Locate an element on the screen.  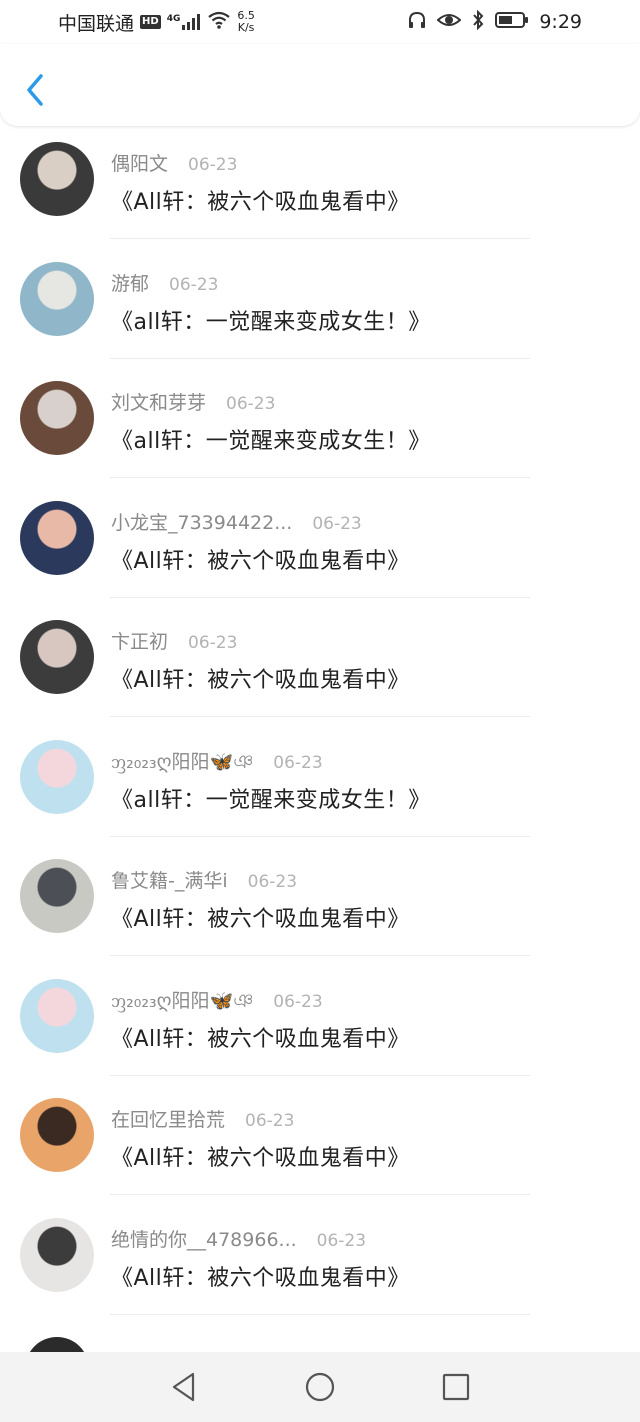
list-item: 在回忆里拾荒 06-23 《All轩：被六个吸血鬼看中》 is located at coordinates (320, 1146).